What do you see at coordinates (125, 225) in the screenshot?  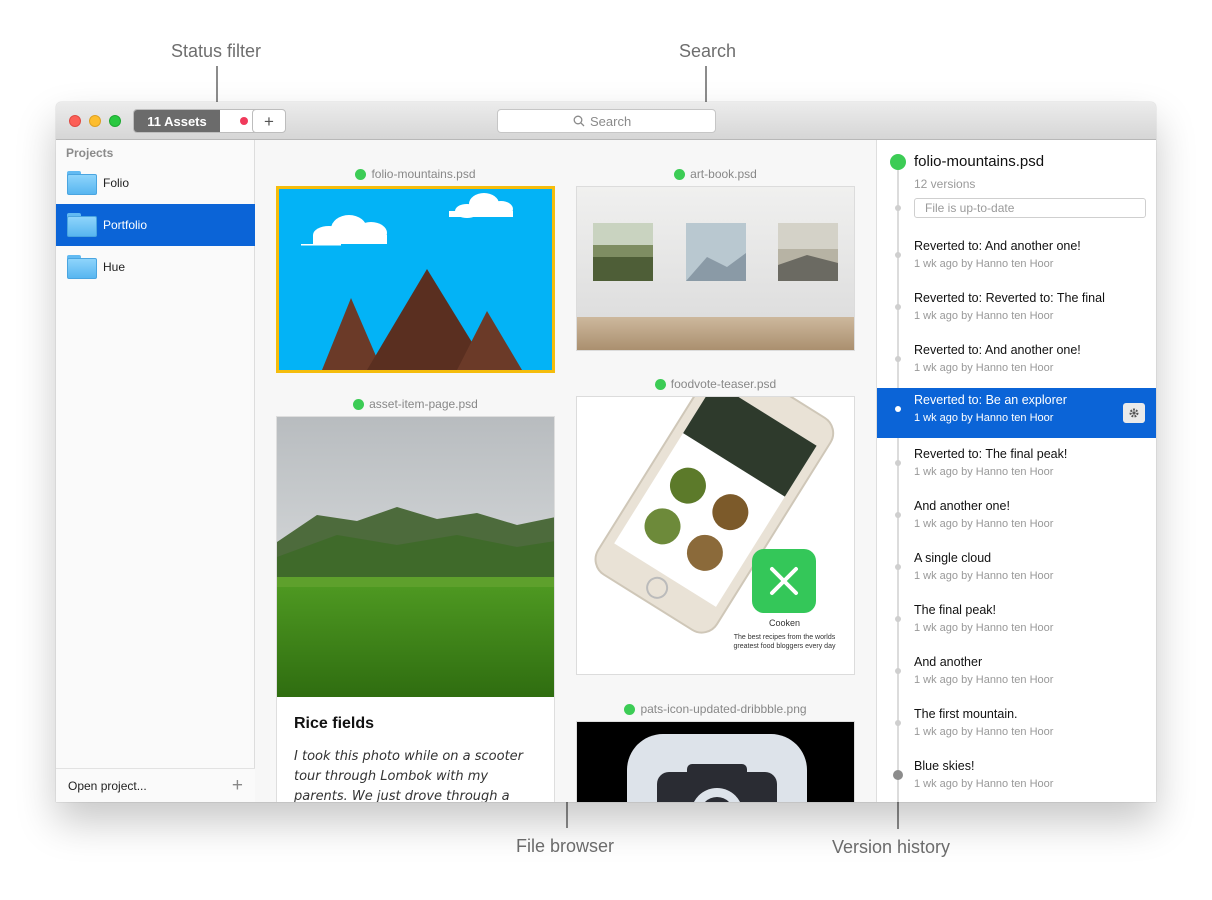 I see `sidebar-item-label: Portfolio` at bounding box center [125, 225].